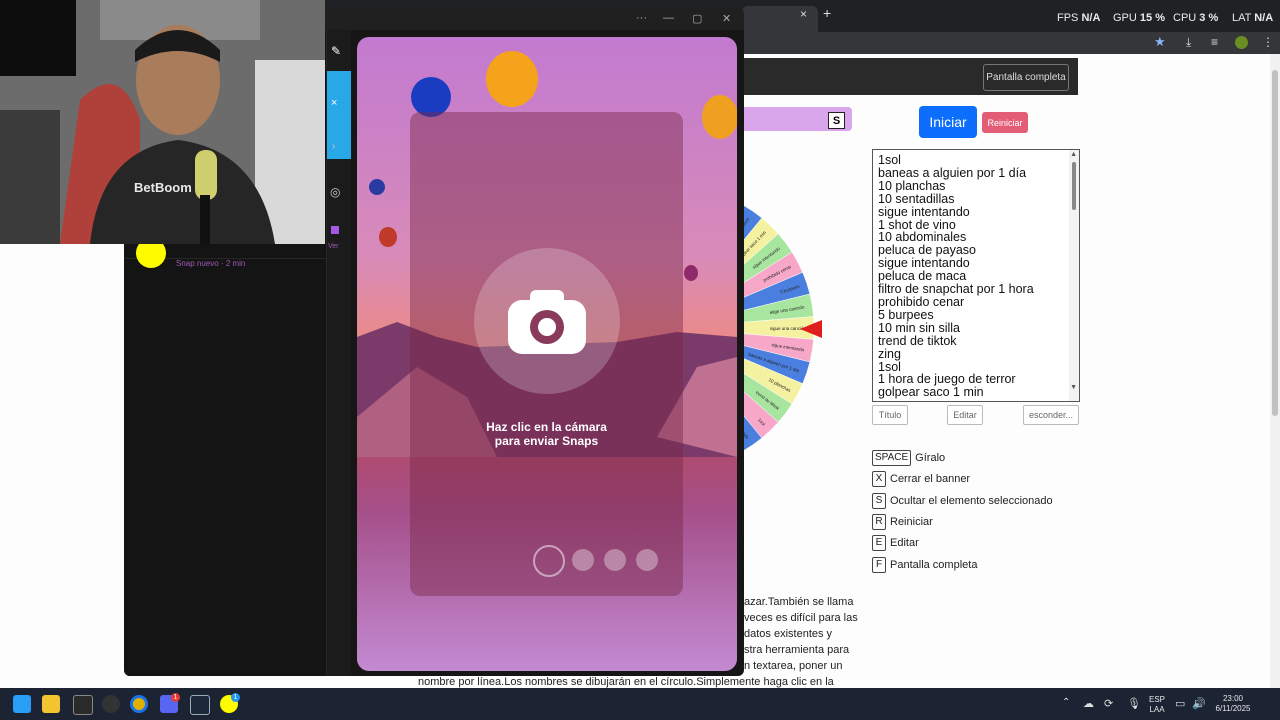 This screenshot has width=1280, height=720. Describe the element at coordinates (916, 198) in the screenshot. I see `name-entry: 10 sentadillas` at that location.